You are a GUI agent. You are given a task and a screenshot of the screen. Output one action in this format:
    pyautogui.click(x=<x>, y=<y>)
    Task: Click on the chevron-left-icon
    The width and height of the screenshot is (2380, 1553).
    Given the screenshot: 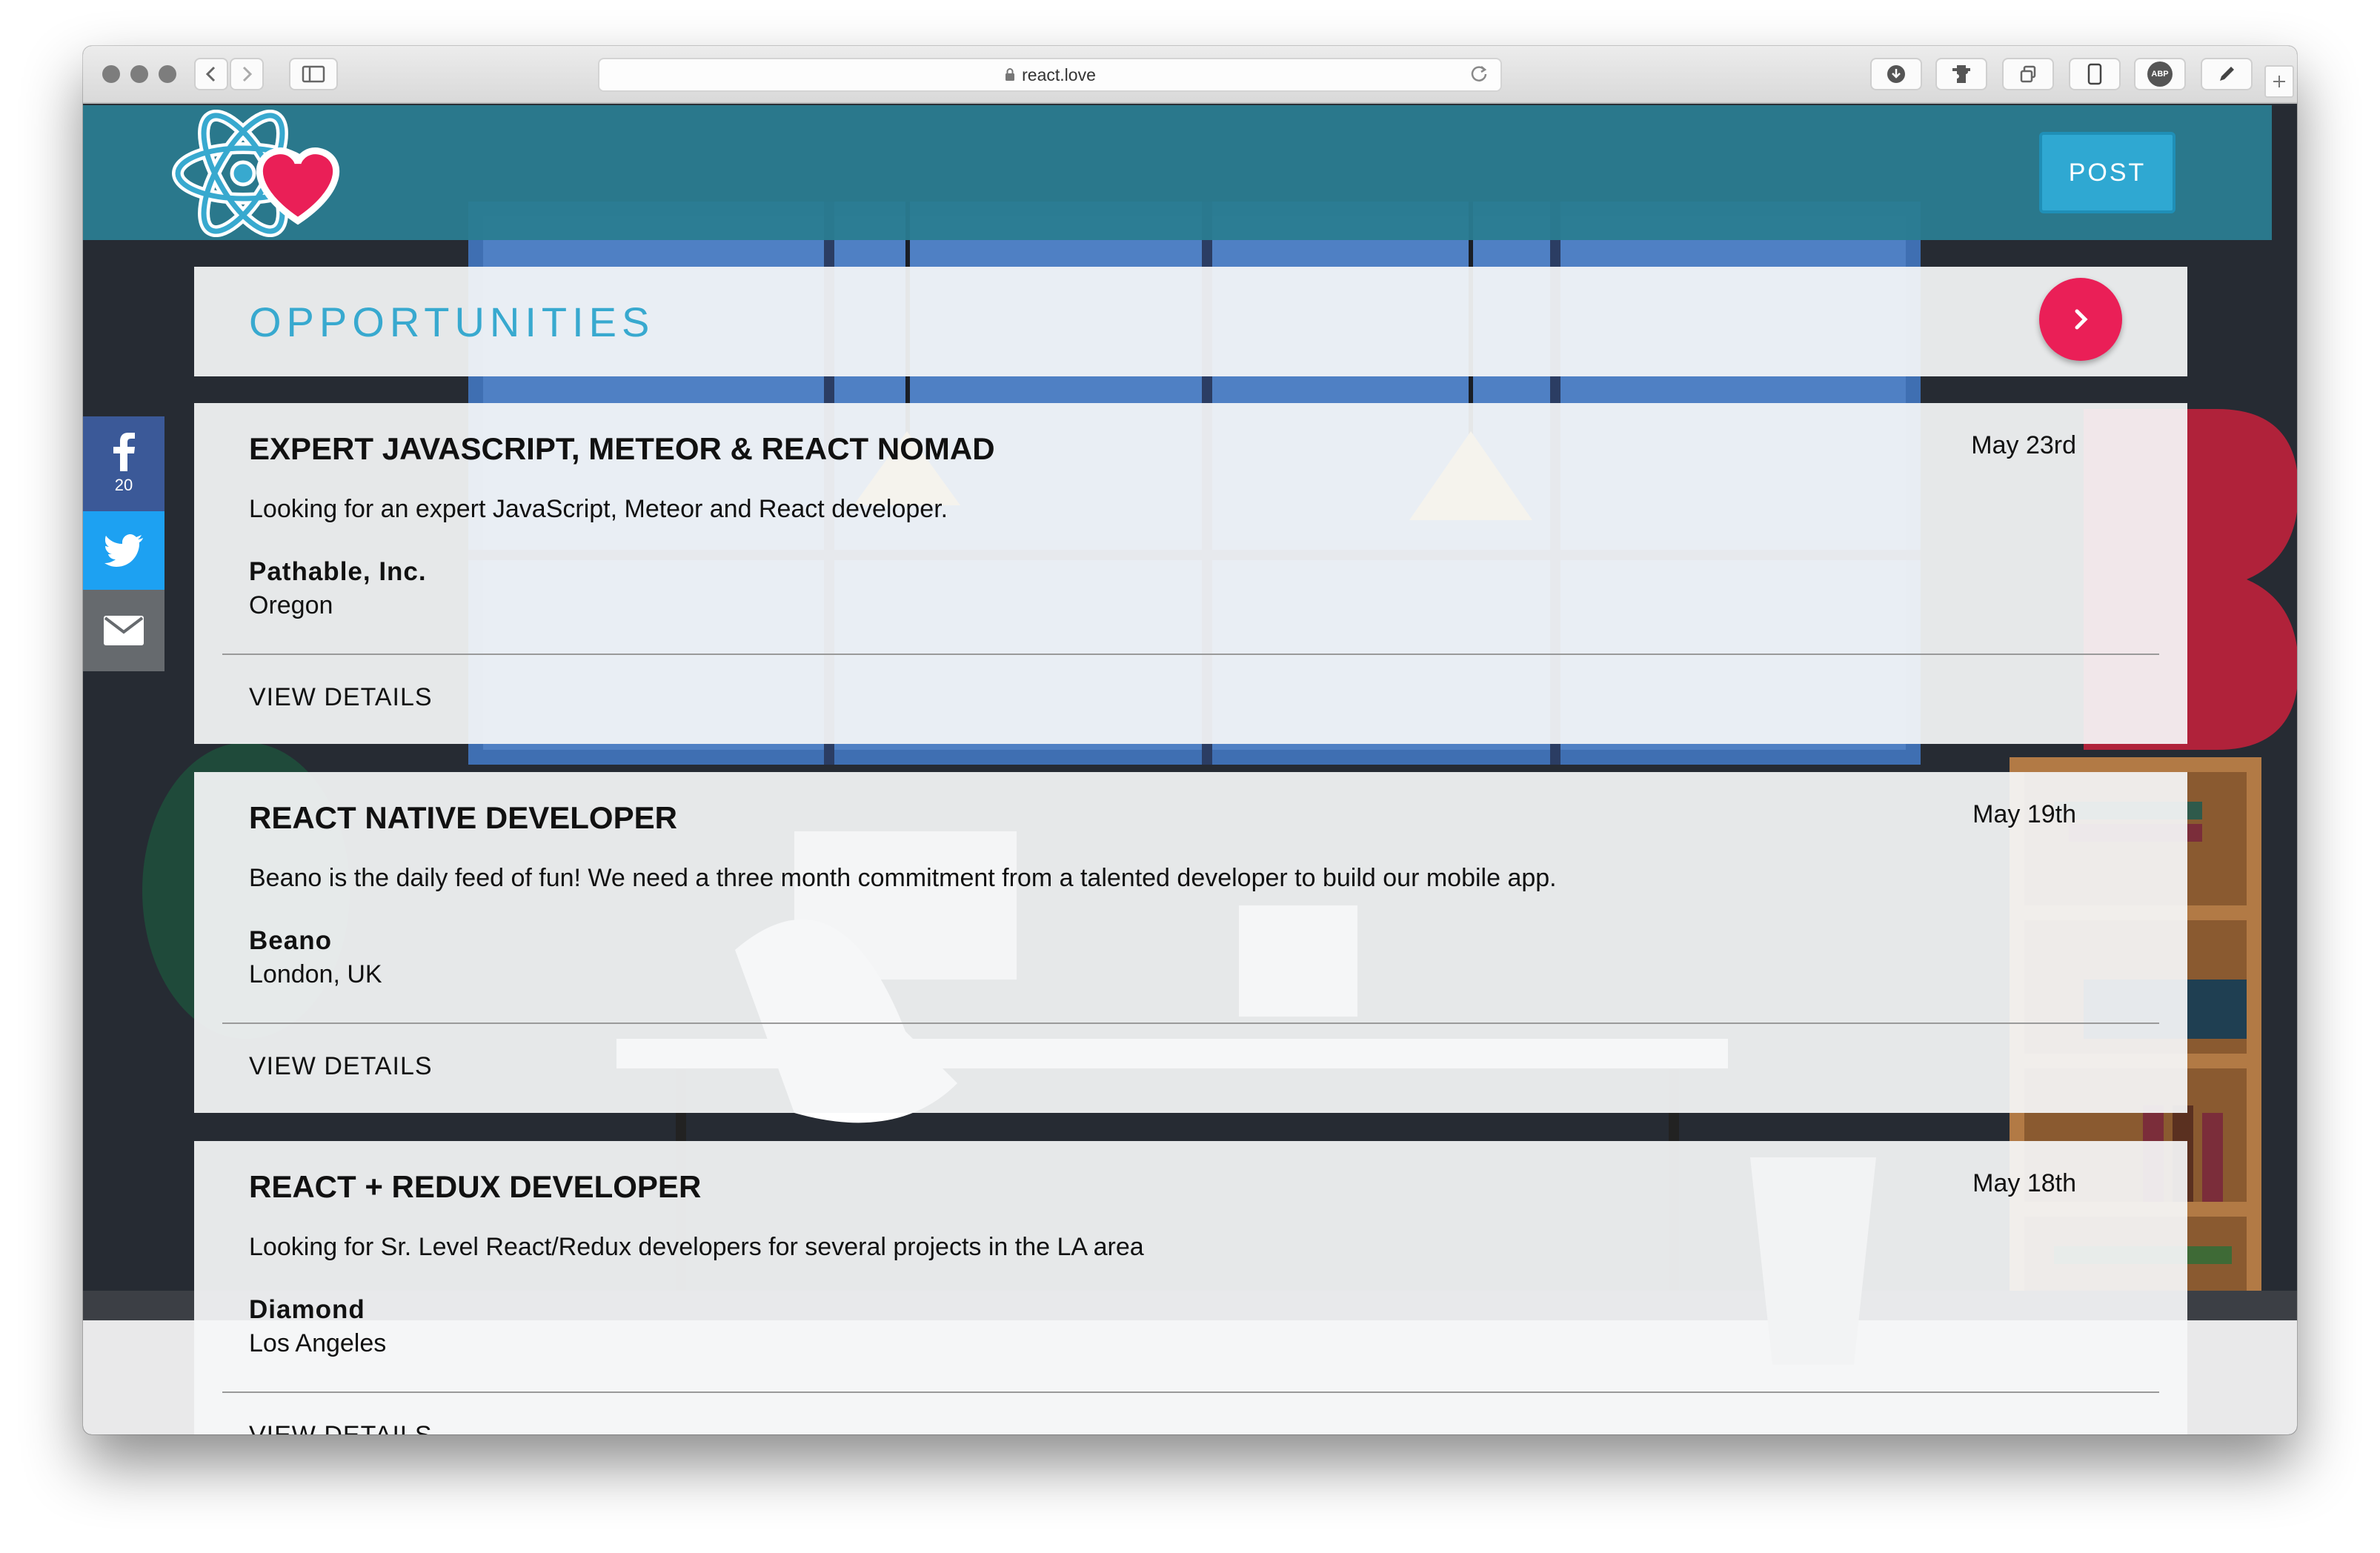 What is the action you would take?
    pyautogui.click(x=210, y=74)
    